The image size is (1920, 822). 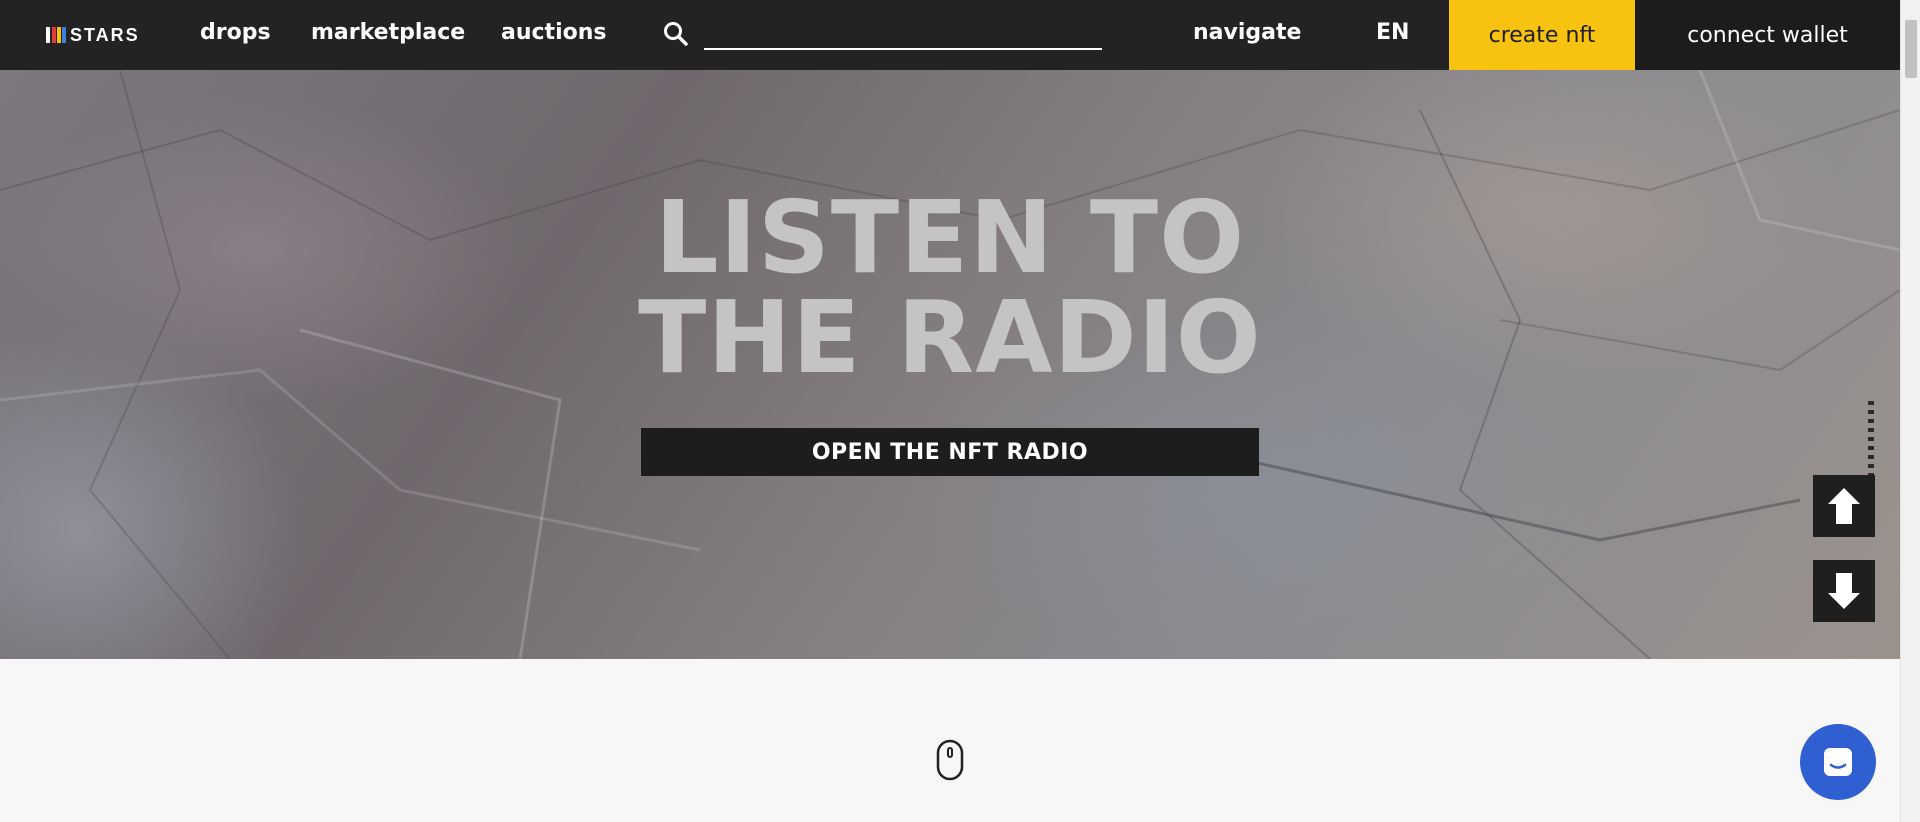 I want to click on scrollbar-thumb, so click(x=1911, y=49).